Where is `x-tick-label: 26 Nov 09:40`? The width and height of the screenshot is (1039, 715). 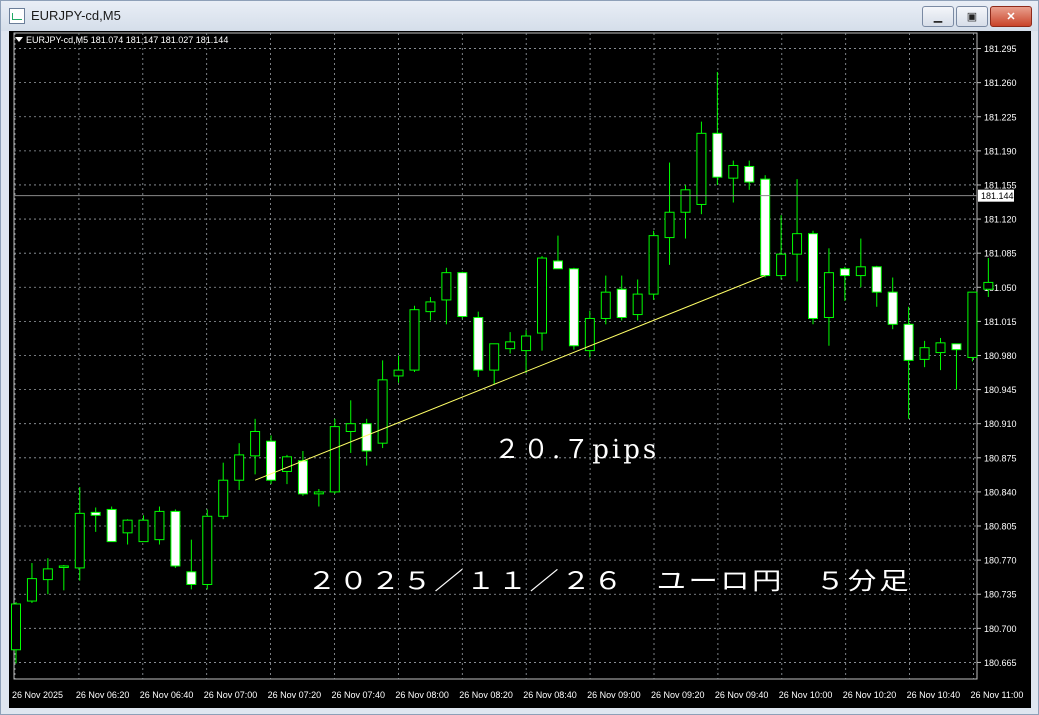
x-tick-label: 26 Nov 09:40 is located at coordinates (742, 695).